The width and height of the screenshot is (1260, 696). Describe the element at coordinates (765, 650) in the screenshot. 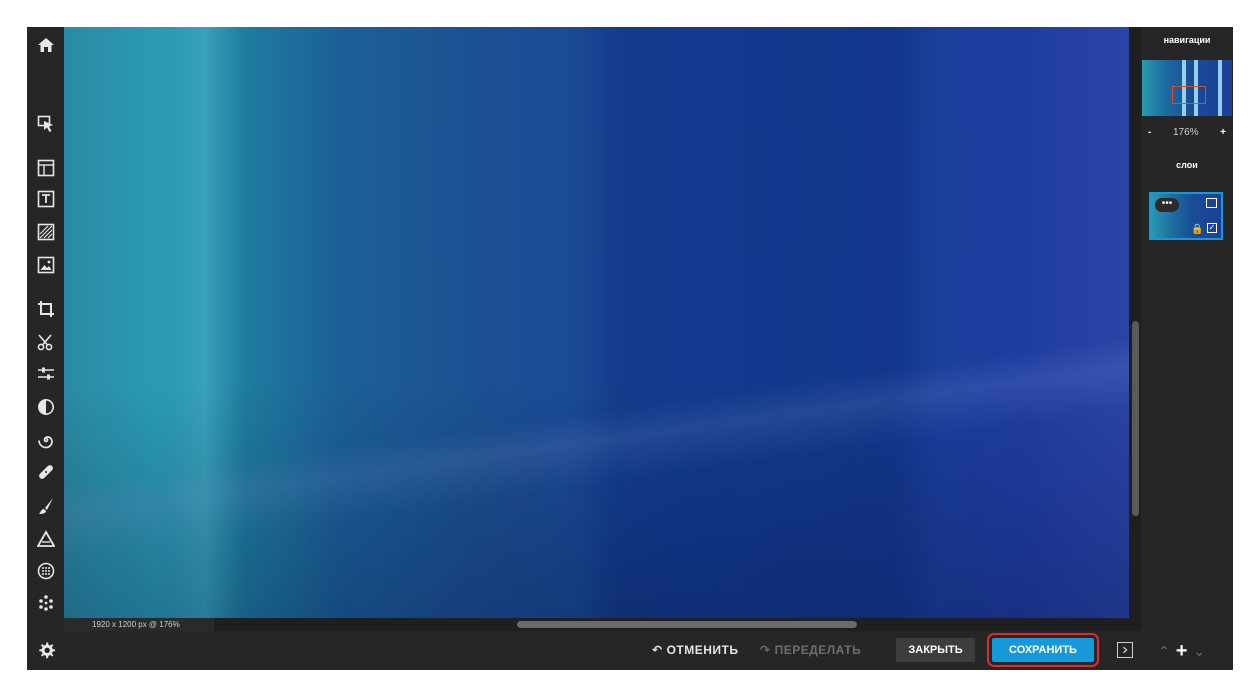

I see `redo-icon: ↷` at that location.